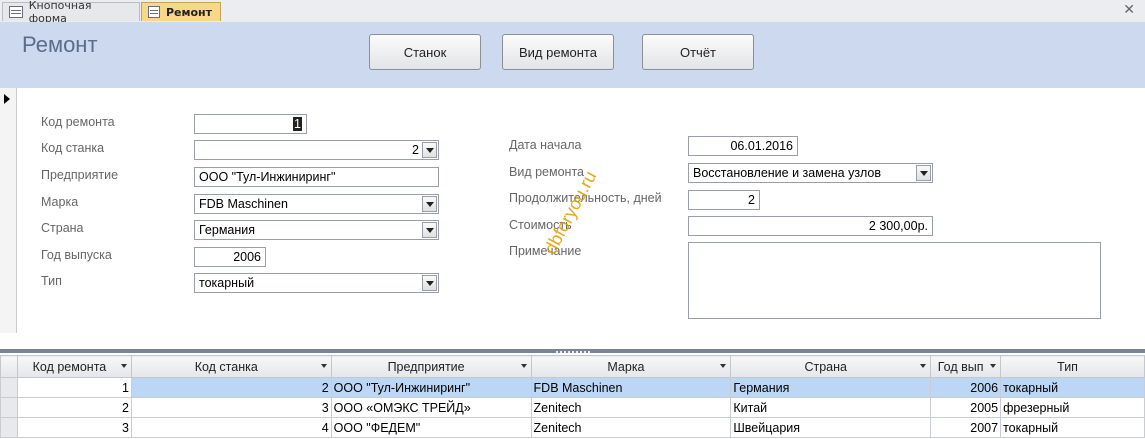 The height and width of the screenshot is (439, 1145). What do you see at coordinates (831, 427) in the screenshot?
I see `table-cell: Швейцария` at bounding box center [831, 427].